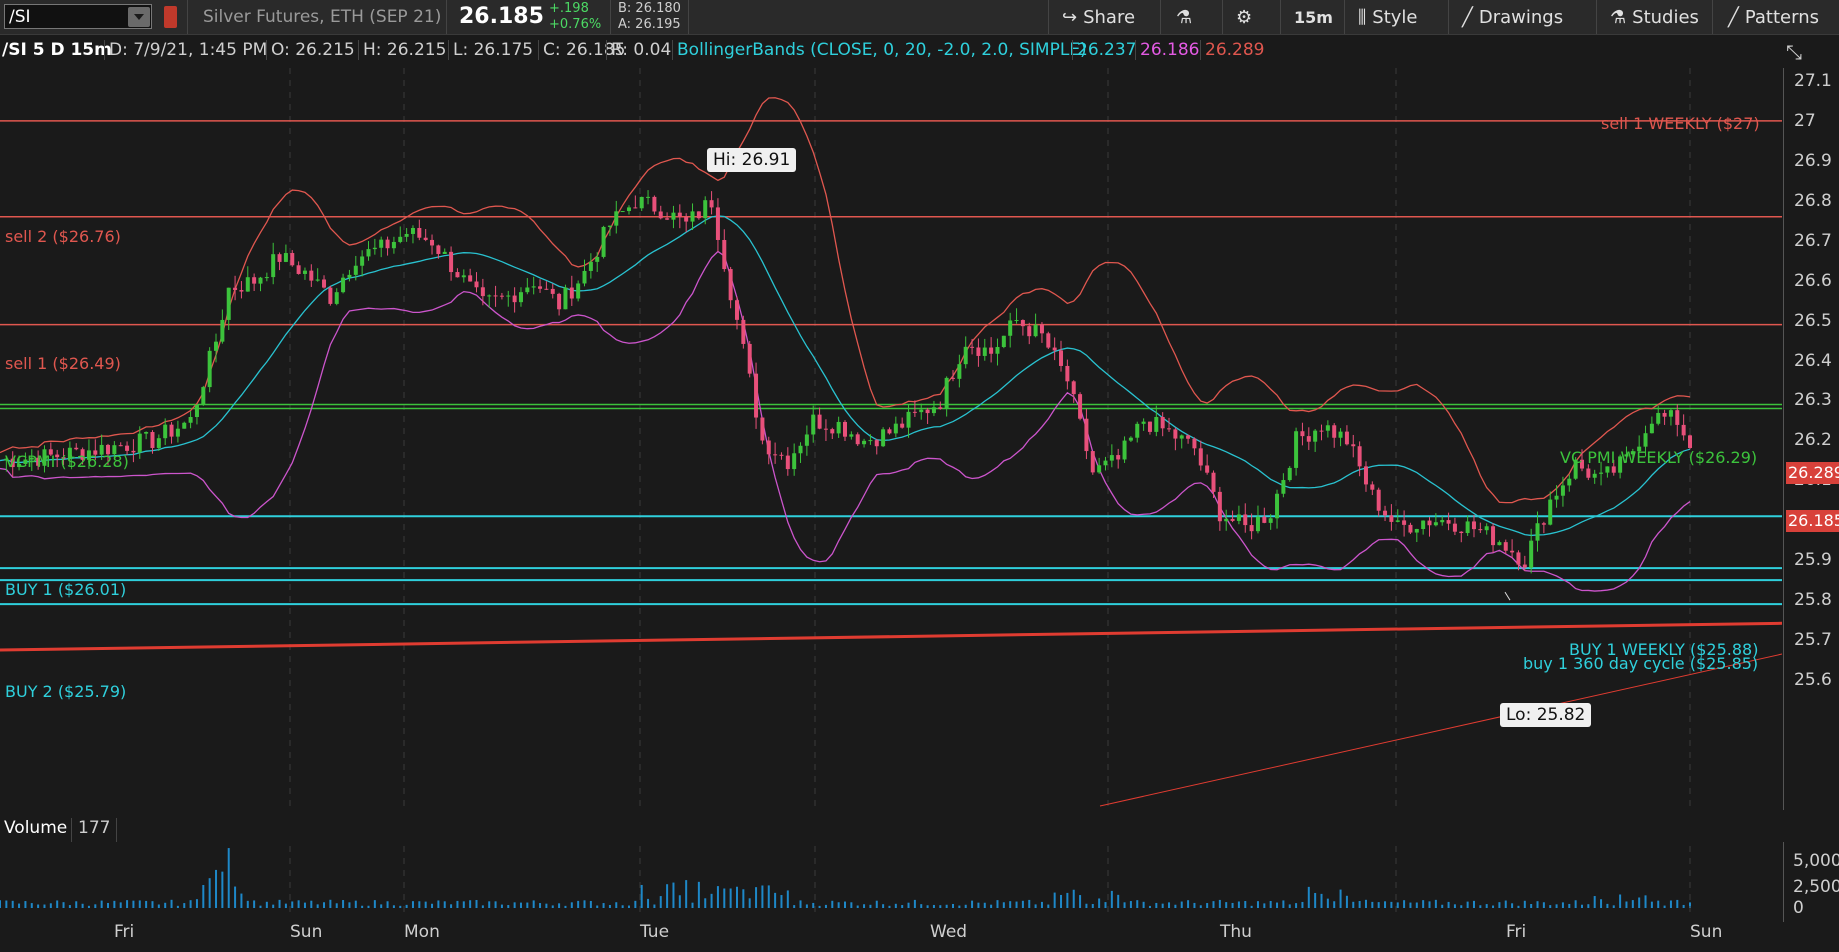 The width and height of the screenshot is (1839, 952). Describe the element at coordinates (1813, 200) in the screenshot. I see `price-tick: 26.8` at that location.